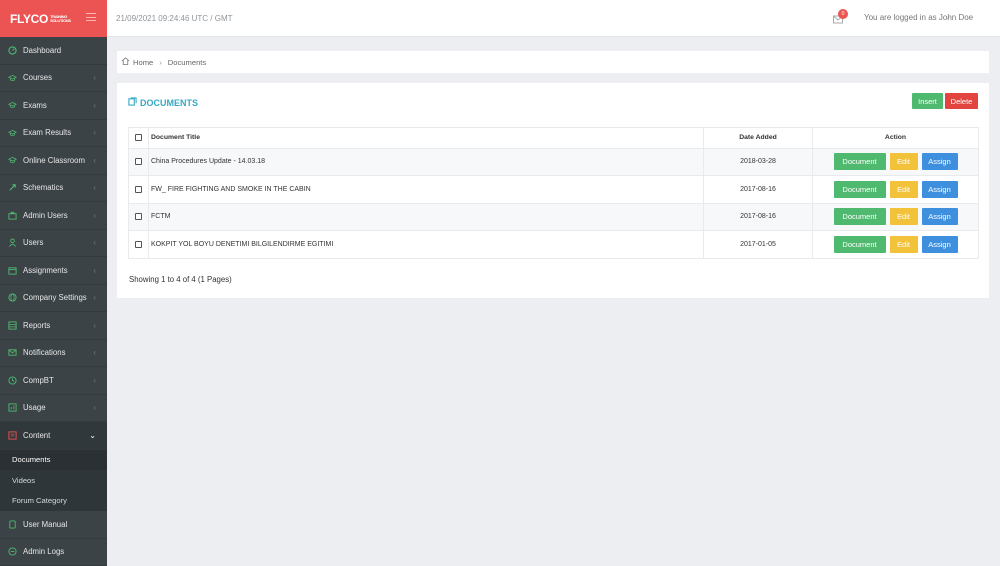  Describe the element at coordinates (12, 352) in the screenshot. I see `envelope-icon` at that location.